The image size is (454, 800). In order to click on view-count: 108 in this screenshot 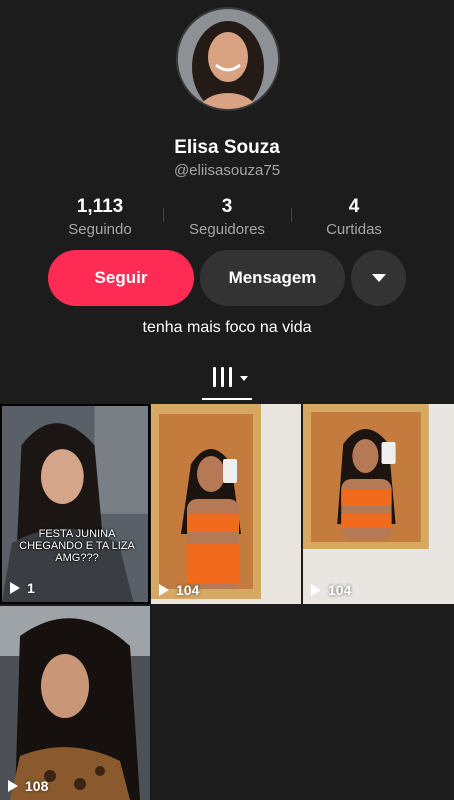, I will do `click(28, 786)`.